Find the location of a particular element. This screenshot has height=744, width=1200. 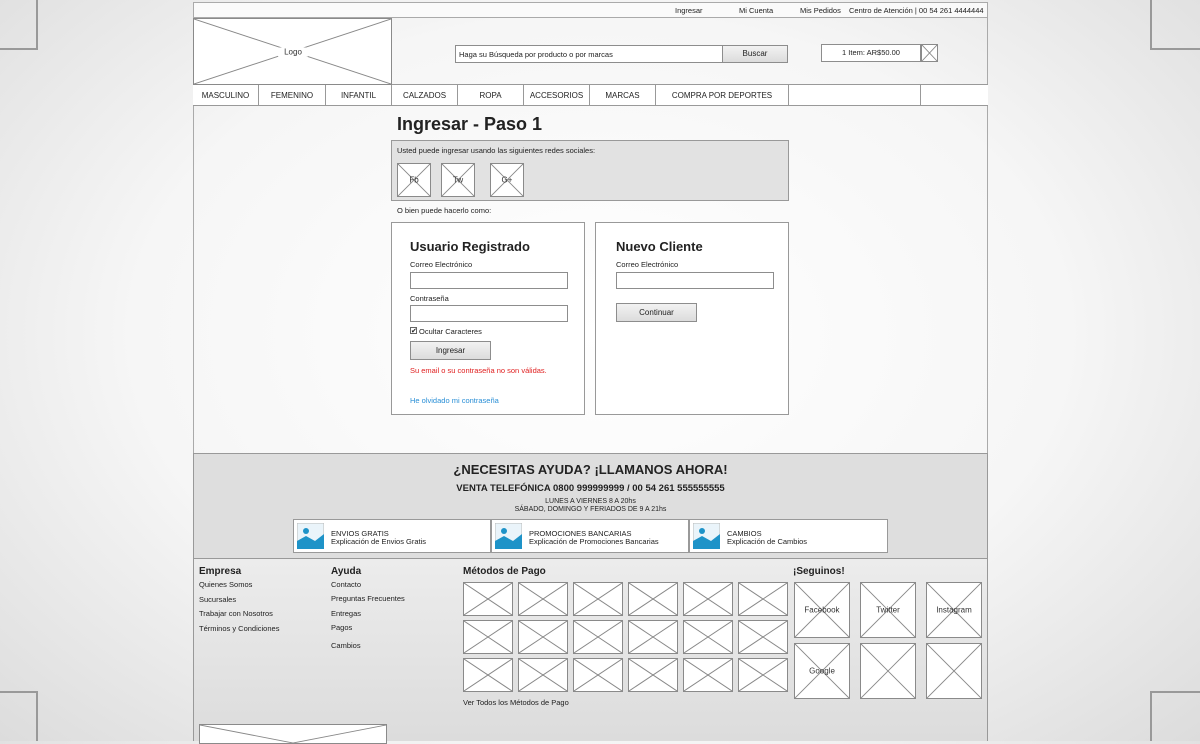

social-instagram: Instagram is located at coordinates (954, 610).